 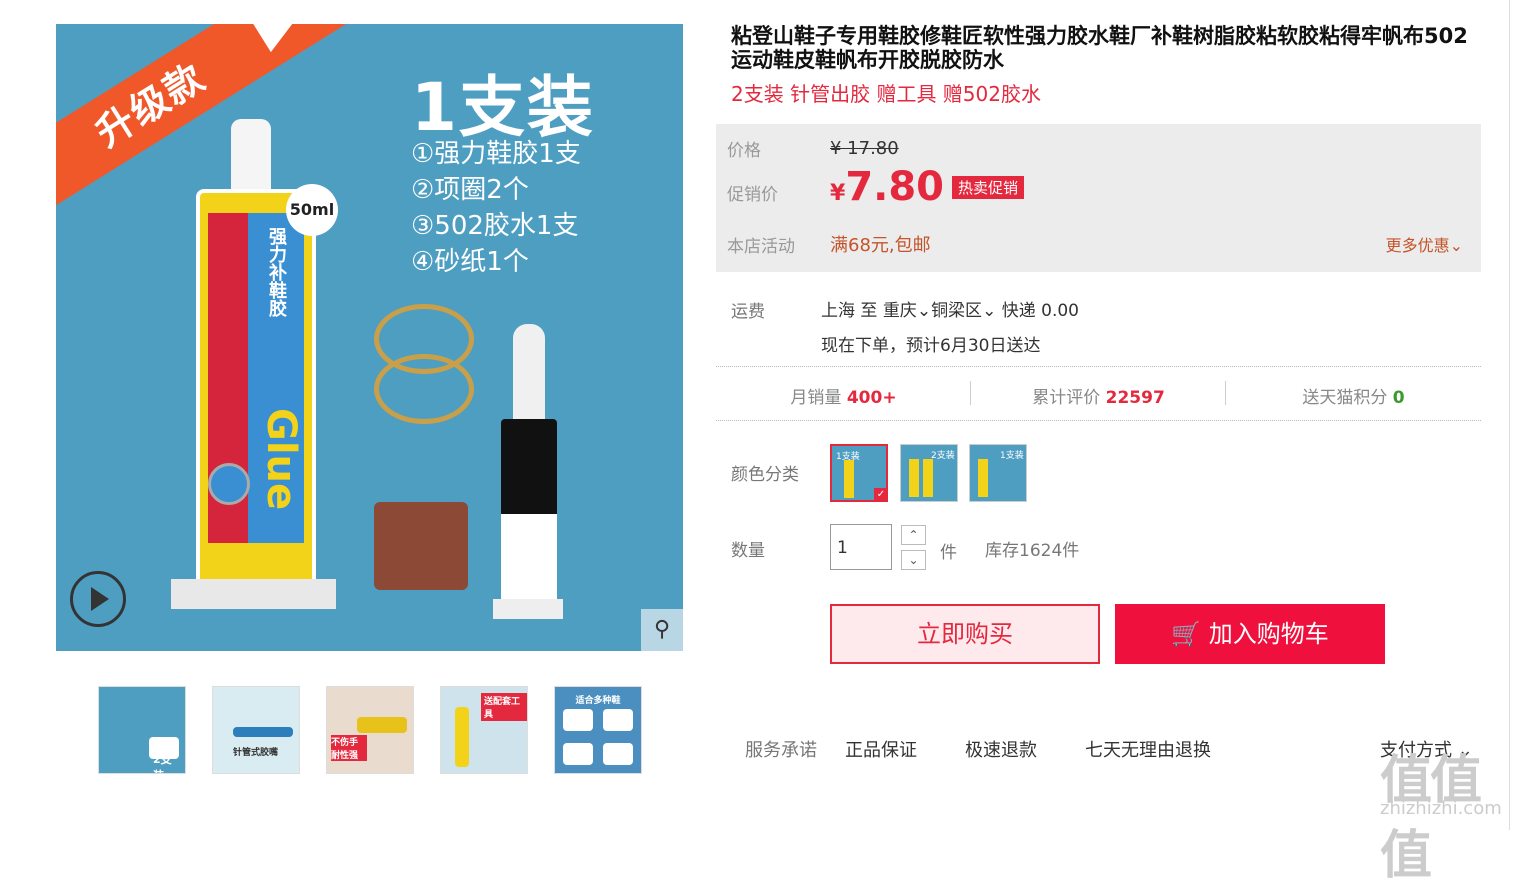 I want to click on buy-now-button: 立即购买, so click(x=965, y=634).